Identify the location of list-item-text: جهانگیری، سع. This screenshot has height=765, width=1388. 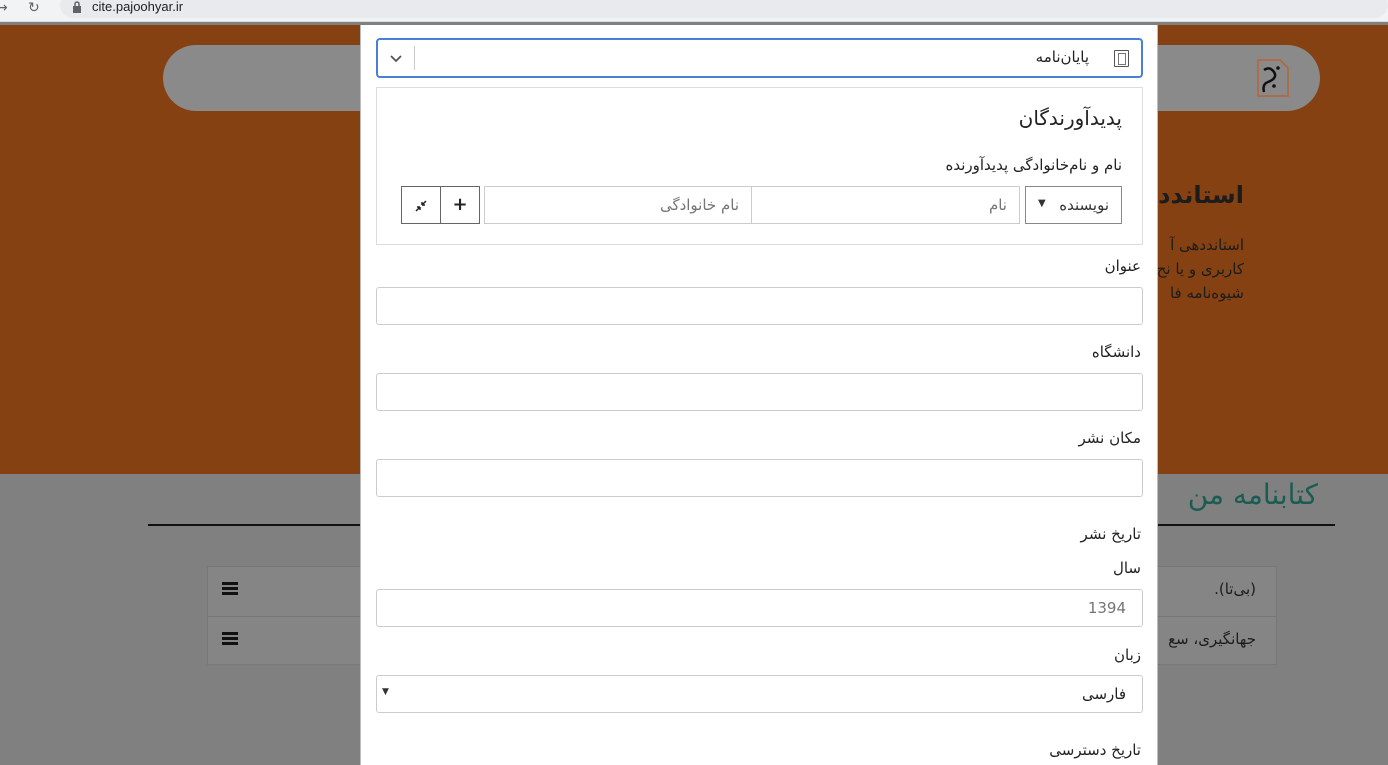
(1212, 639).